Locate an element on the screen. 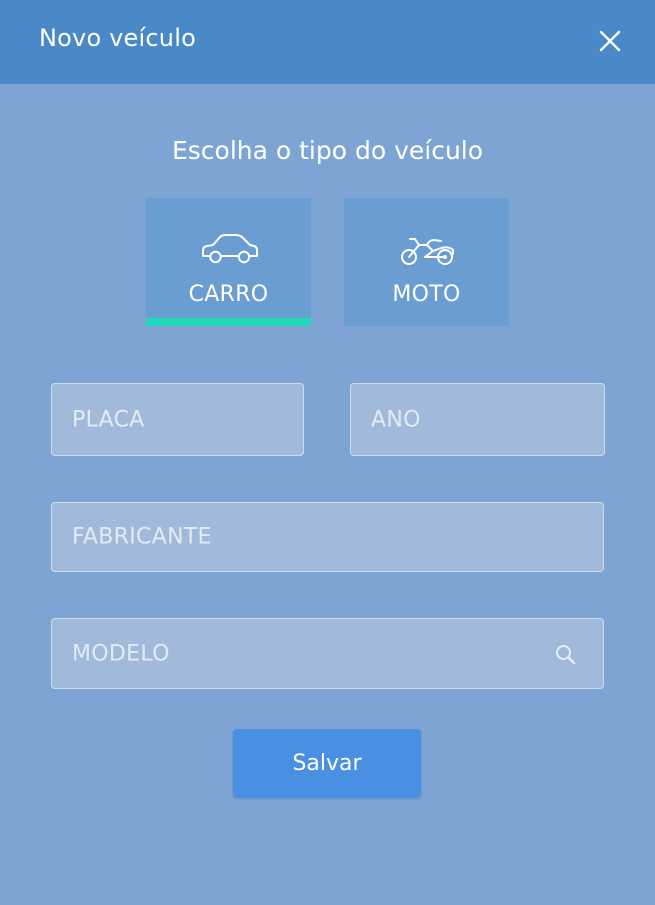 The width and height of the screenshot is (655, 905). year-placeholder: ANO is located at coordinates (396, 419).